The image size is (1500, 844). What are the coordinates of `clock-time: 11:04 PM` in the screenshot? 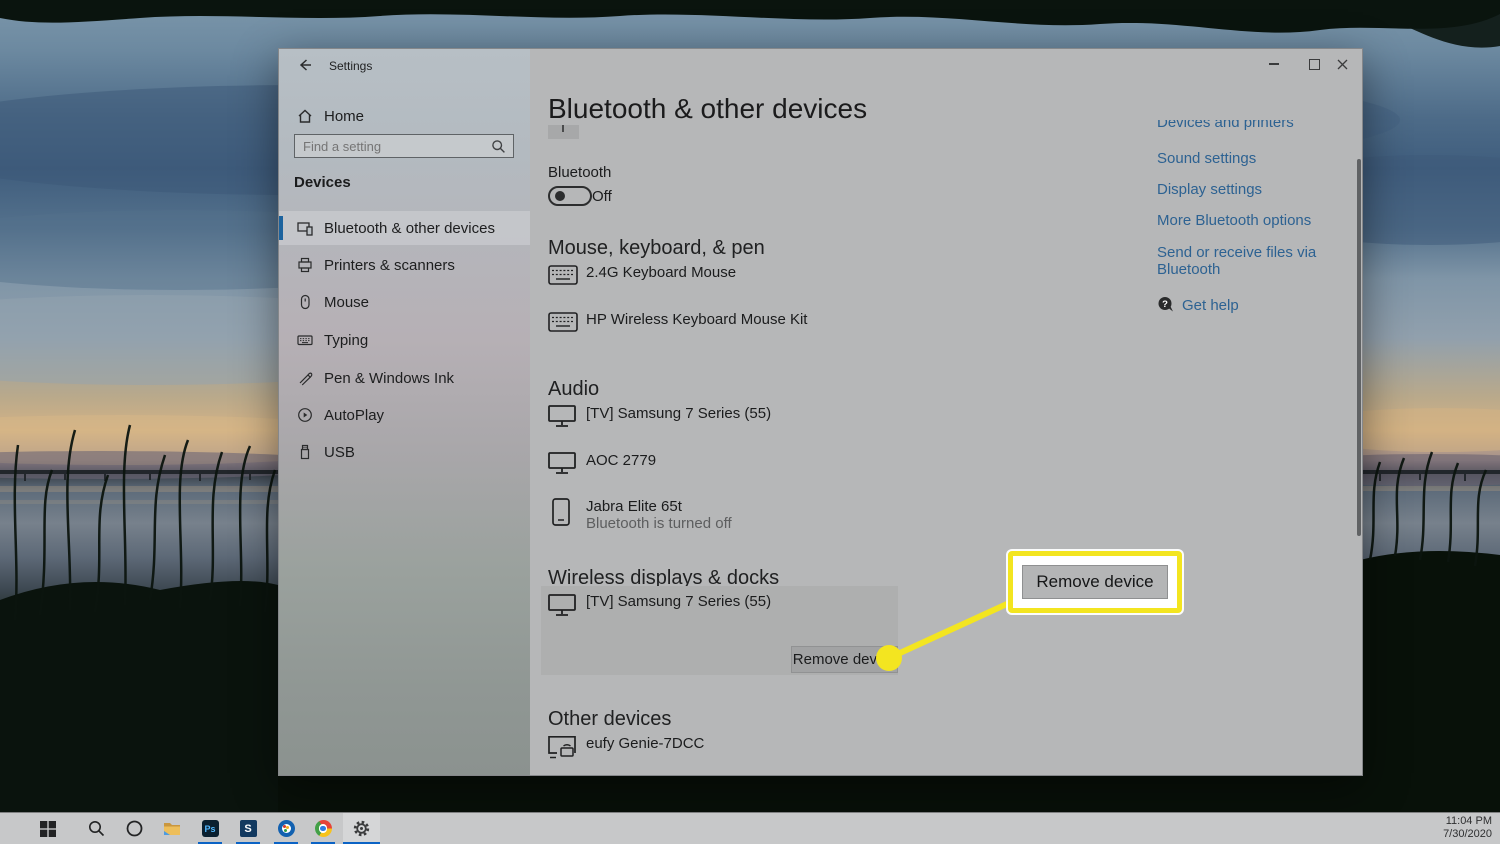 It's located at (1468, 821).